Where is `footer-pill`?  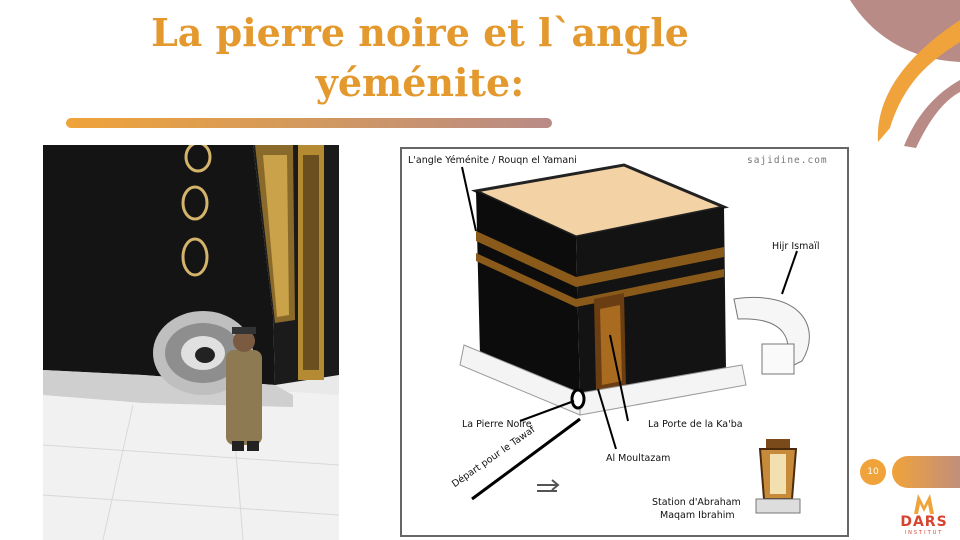
footer-pill is located at coordinates (926, 472).